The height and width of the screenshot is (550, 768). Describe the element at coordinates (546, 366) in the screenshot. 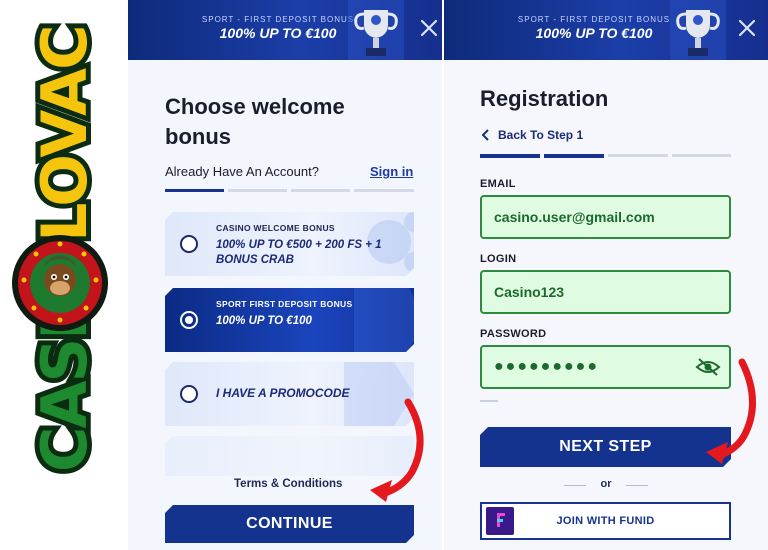

I see `password-value: ●●●●●●●●●` at that location.